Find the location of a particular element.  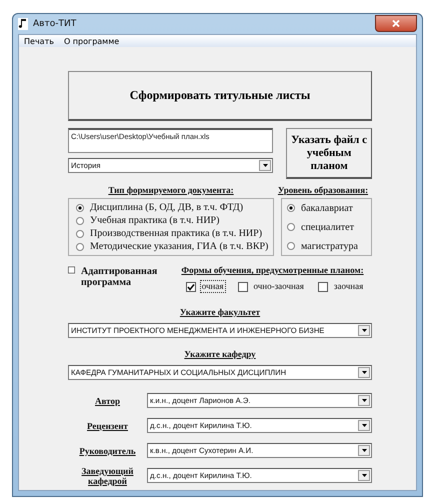

option-label: Адаптированная программа is located at coordinates (126, 277).